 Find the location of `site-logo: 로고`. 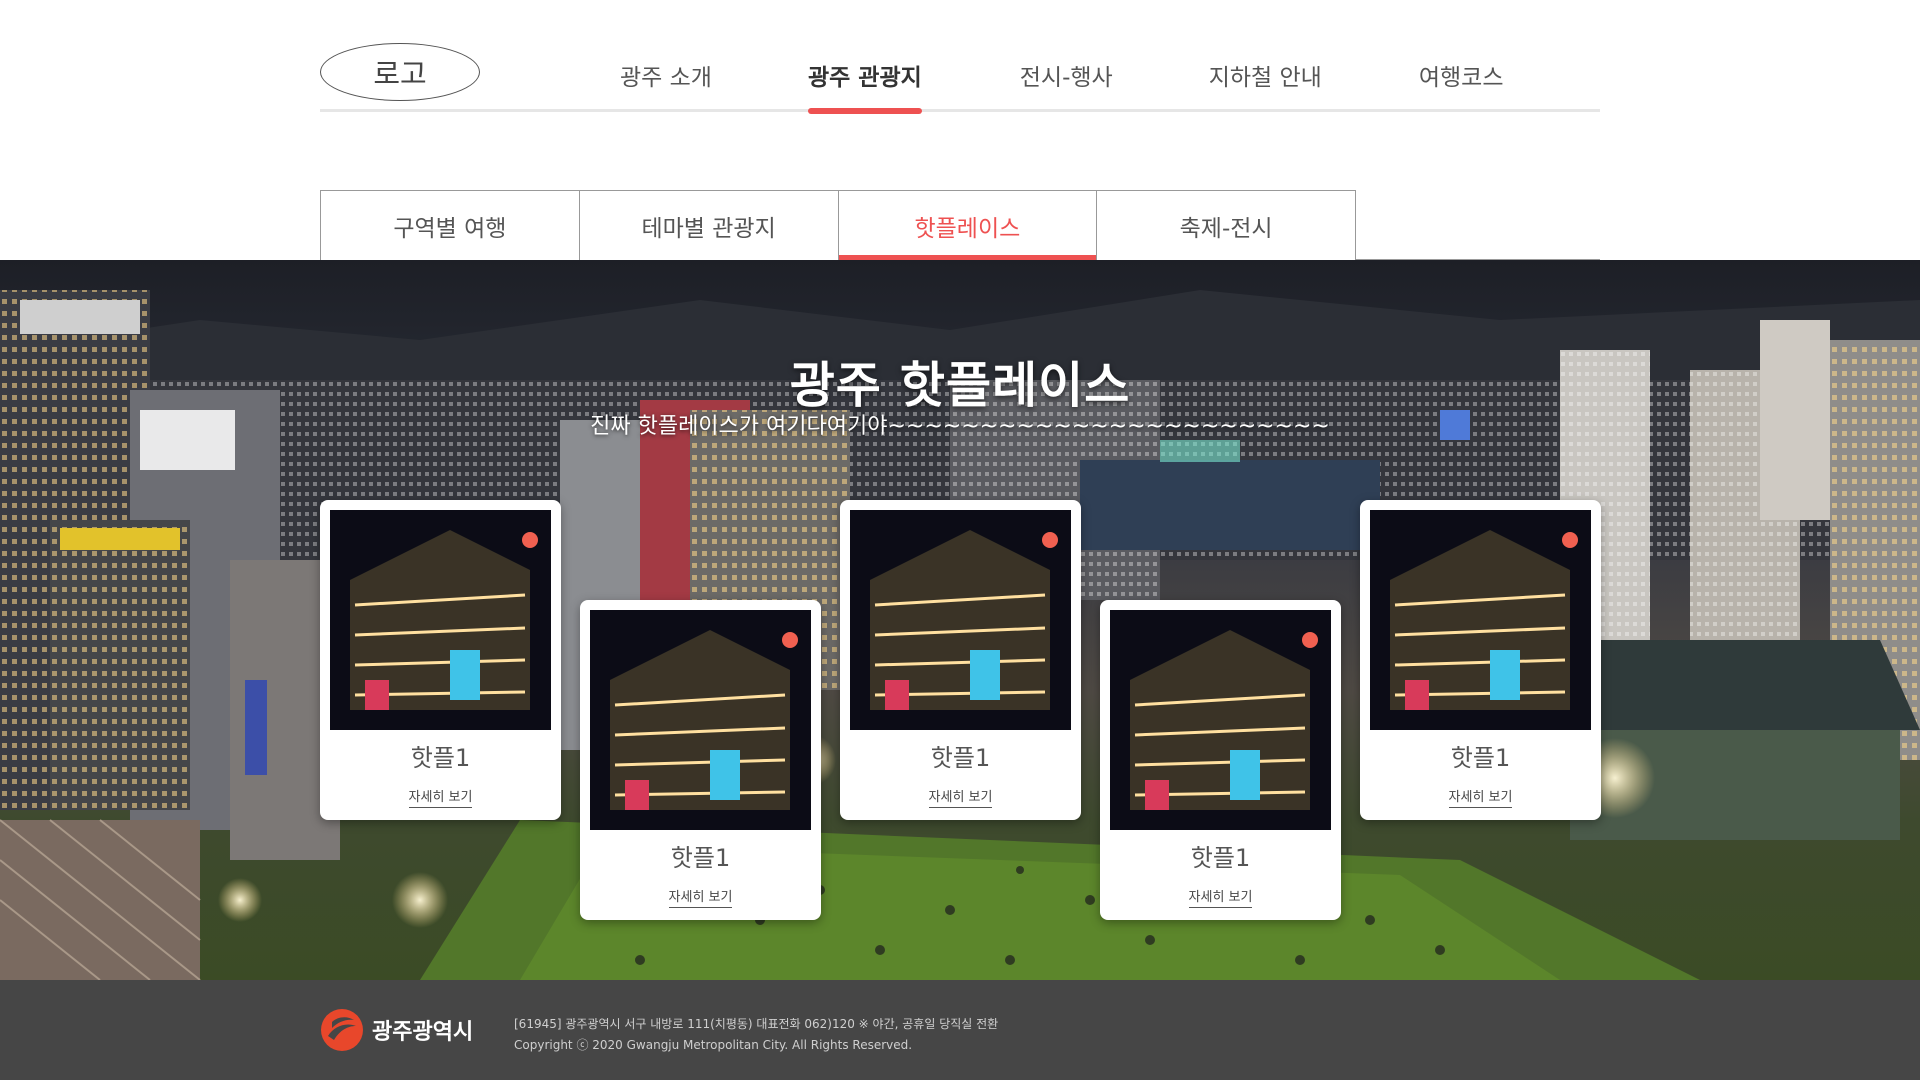

site-logo: 로고 is located at coordinates (400, 72).